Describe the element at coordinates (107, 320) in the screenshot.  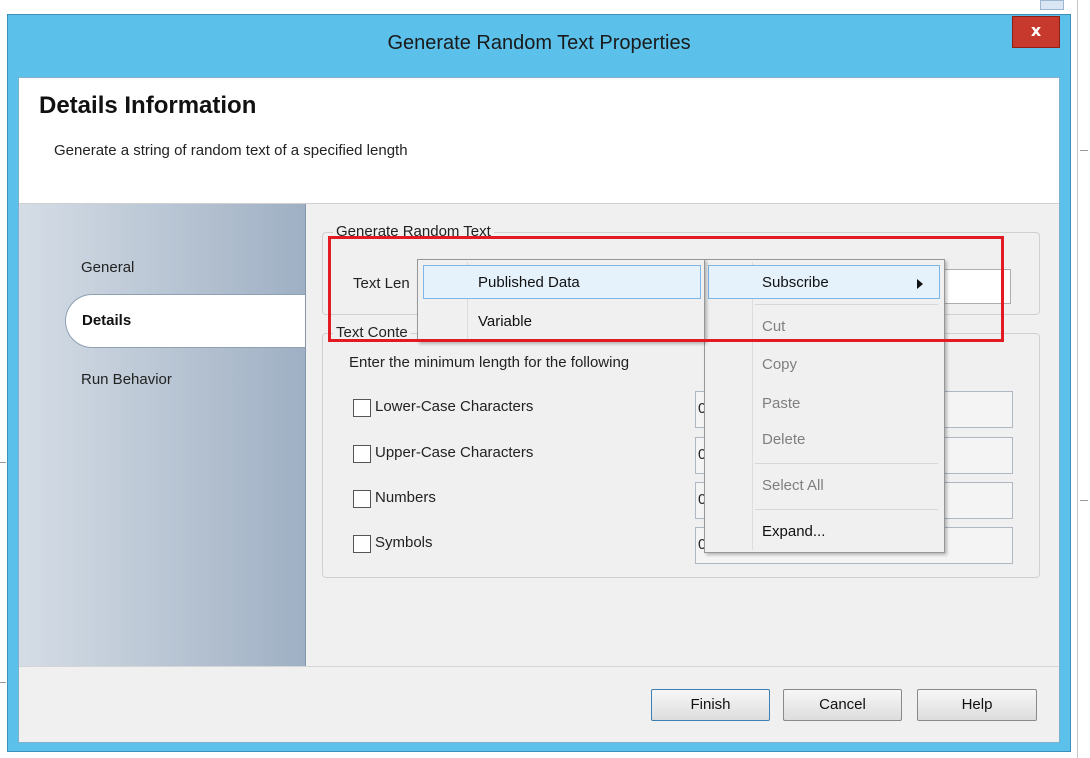
I see `sidebar-item-details-label: Details` at that location.